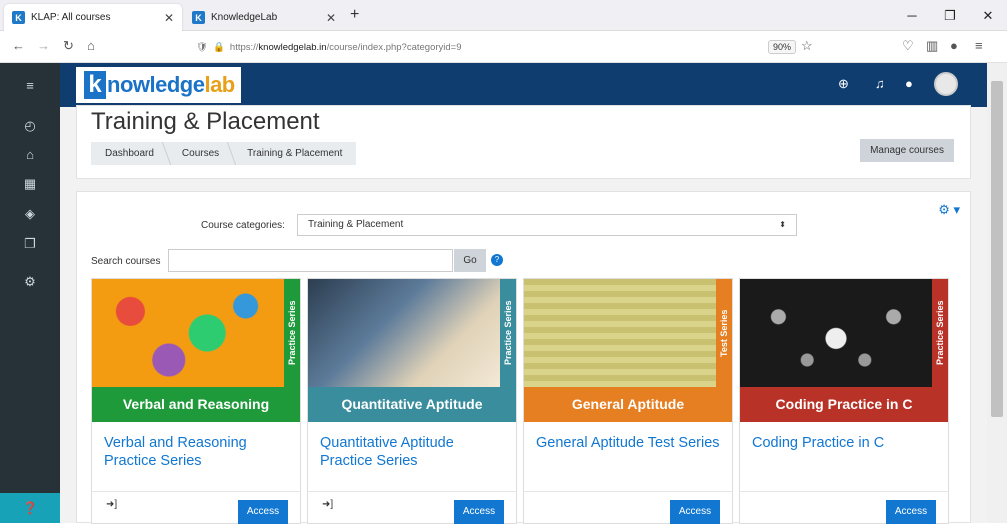  I want to click on logo-text: nowledgelab, so click(171, 85).